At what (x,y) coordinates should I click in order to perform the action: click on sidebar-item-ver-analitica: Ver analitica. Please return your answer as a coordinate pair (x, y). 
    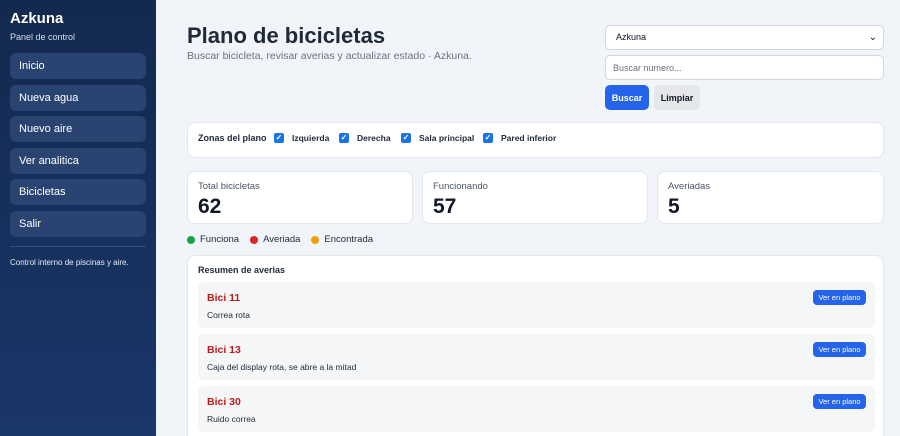
    Looking at the image, I should click on (78, 160).